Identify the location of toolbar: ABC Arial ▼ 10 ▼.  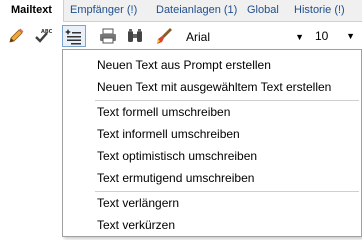
(181, 36).